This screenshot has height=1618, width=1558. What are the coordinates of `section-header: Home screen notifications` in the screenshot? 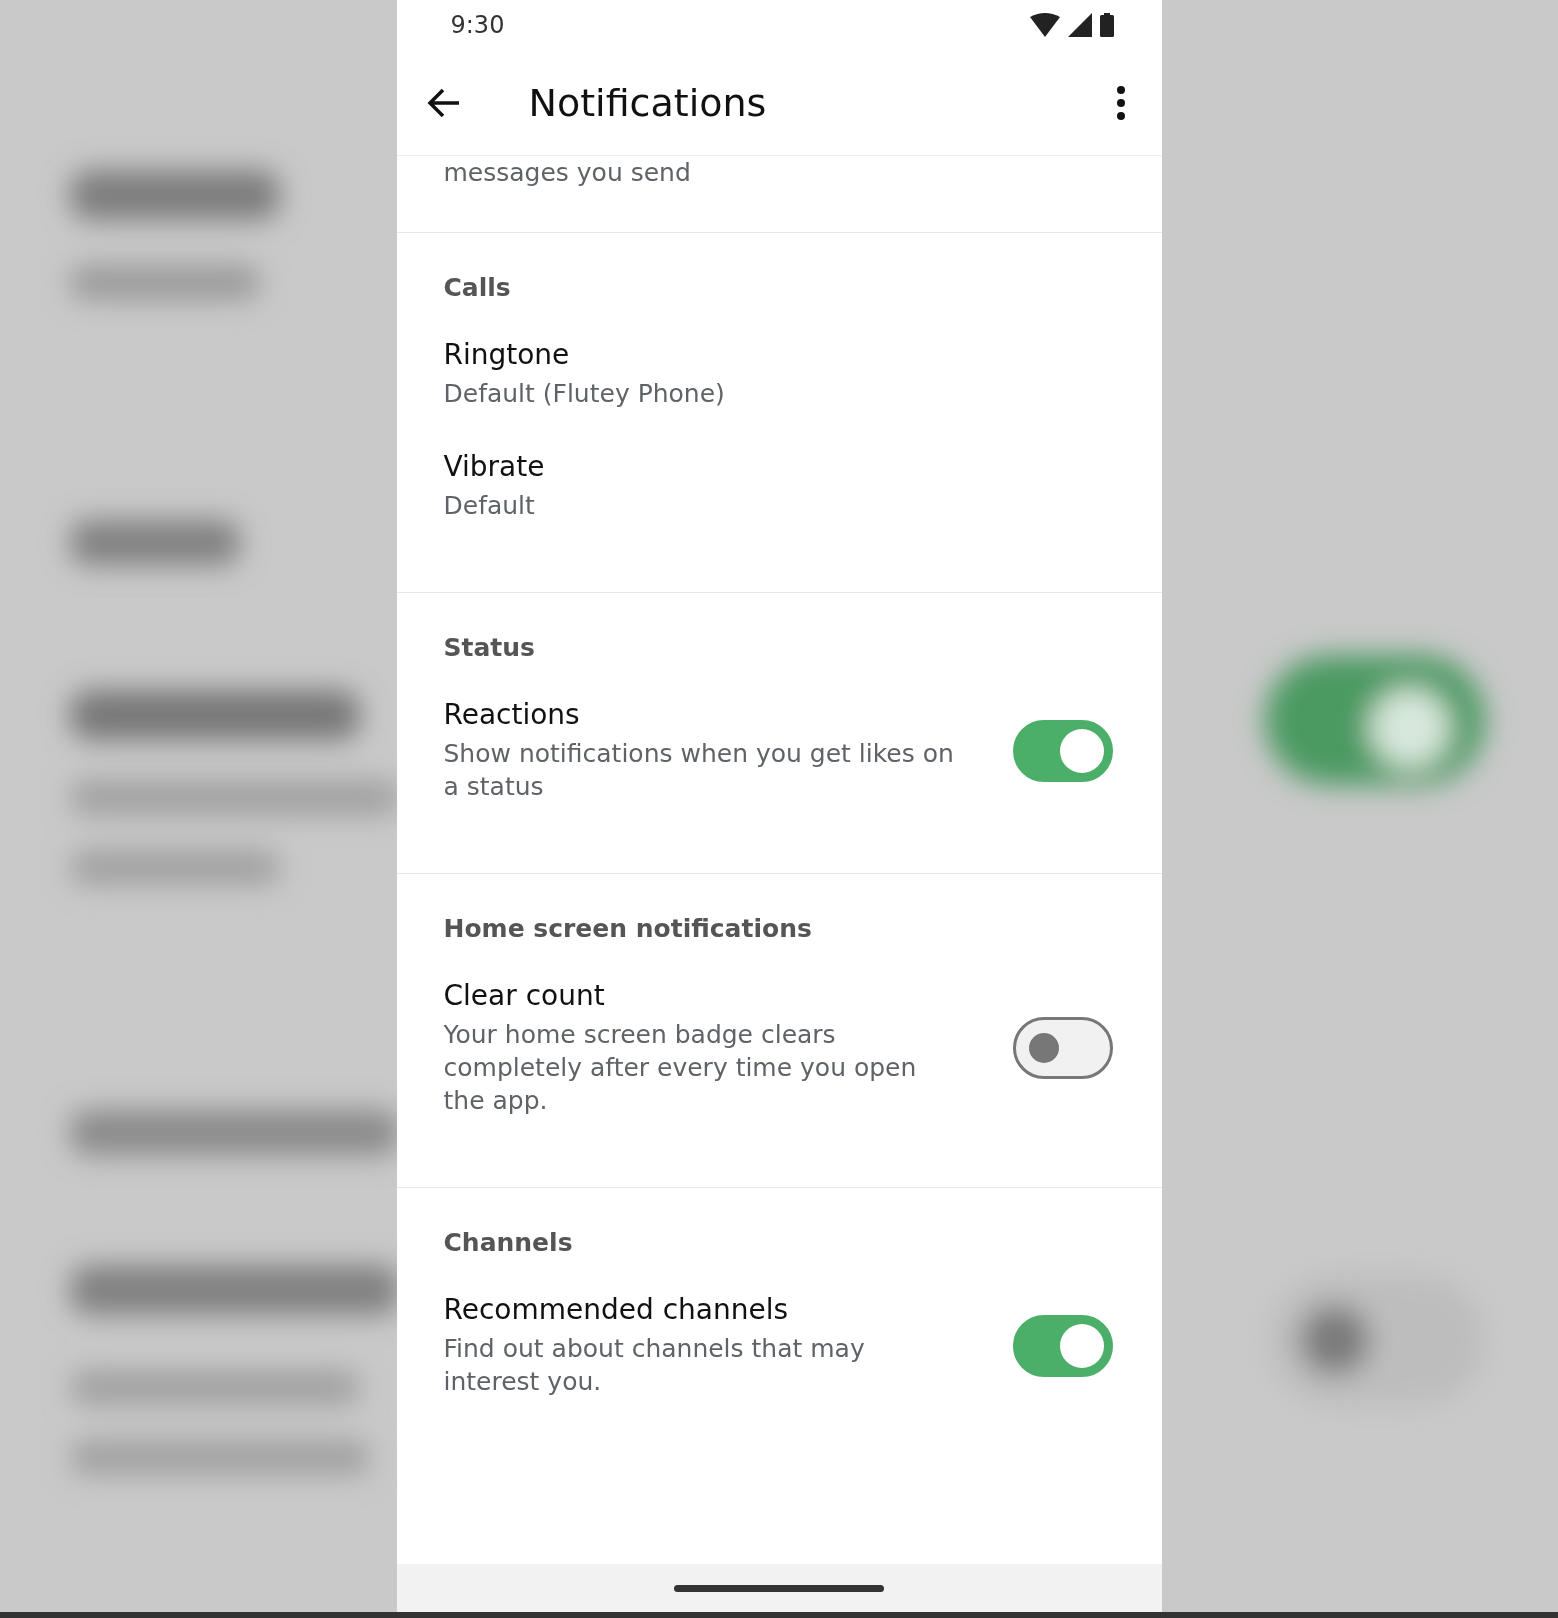 It's located at (628, 928).